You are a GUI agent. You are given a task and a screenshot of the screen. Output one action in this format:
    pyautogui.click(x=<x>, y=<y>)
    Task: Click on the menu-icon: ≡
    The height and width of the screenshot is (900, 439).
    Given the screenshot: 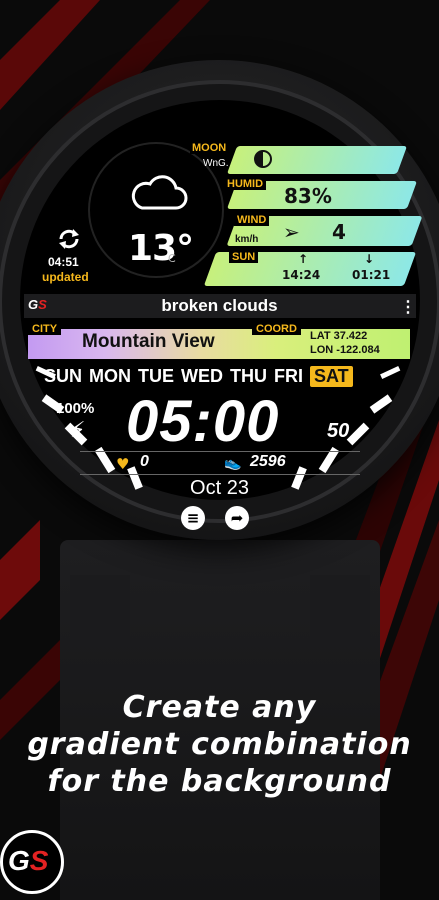 What is the action you would take?
    pyautogui.click(x=193, y=518)
    